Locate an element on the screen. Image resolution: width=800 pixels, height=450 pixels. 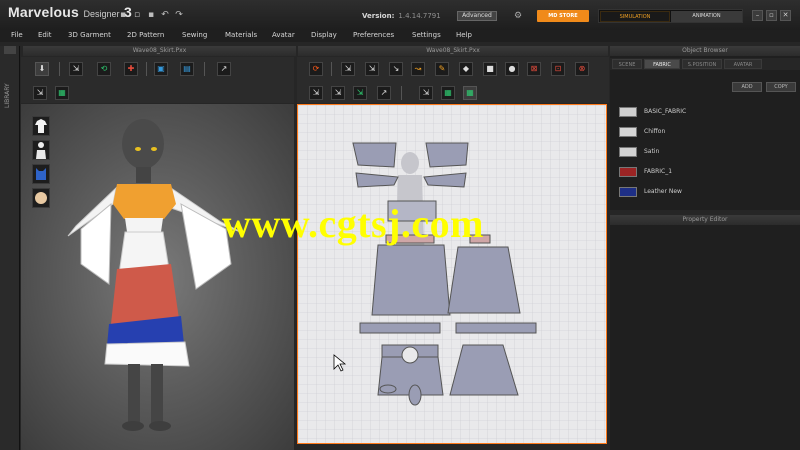
fold-arrange-icon: ⟲ is located at coordinates (104, 69).